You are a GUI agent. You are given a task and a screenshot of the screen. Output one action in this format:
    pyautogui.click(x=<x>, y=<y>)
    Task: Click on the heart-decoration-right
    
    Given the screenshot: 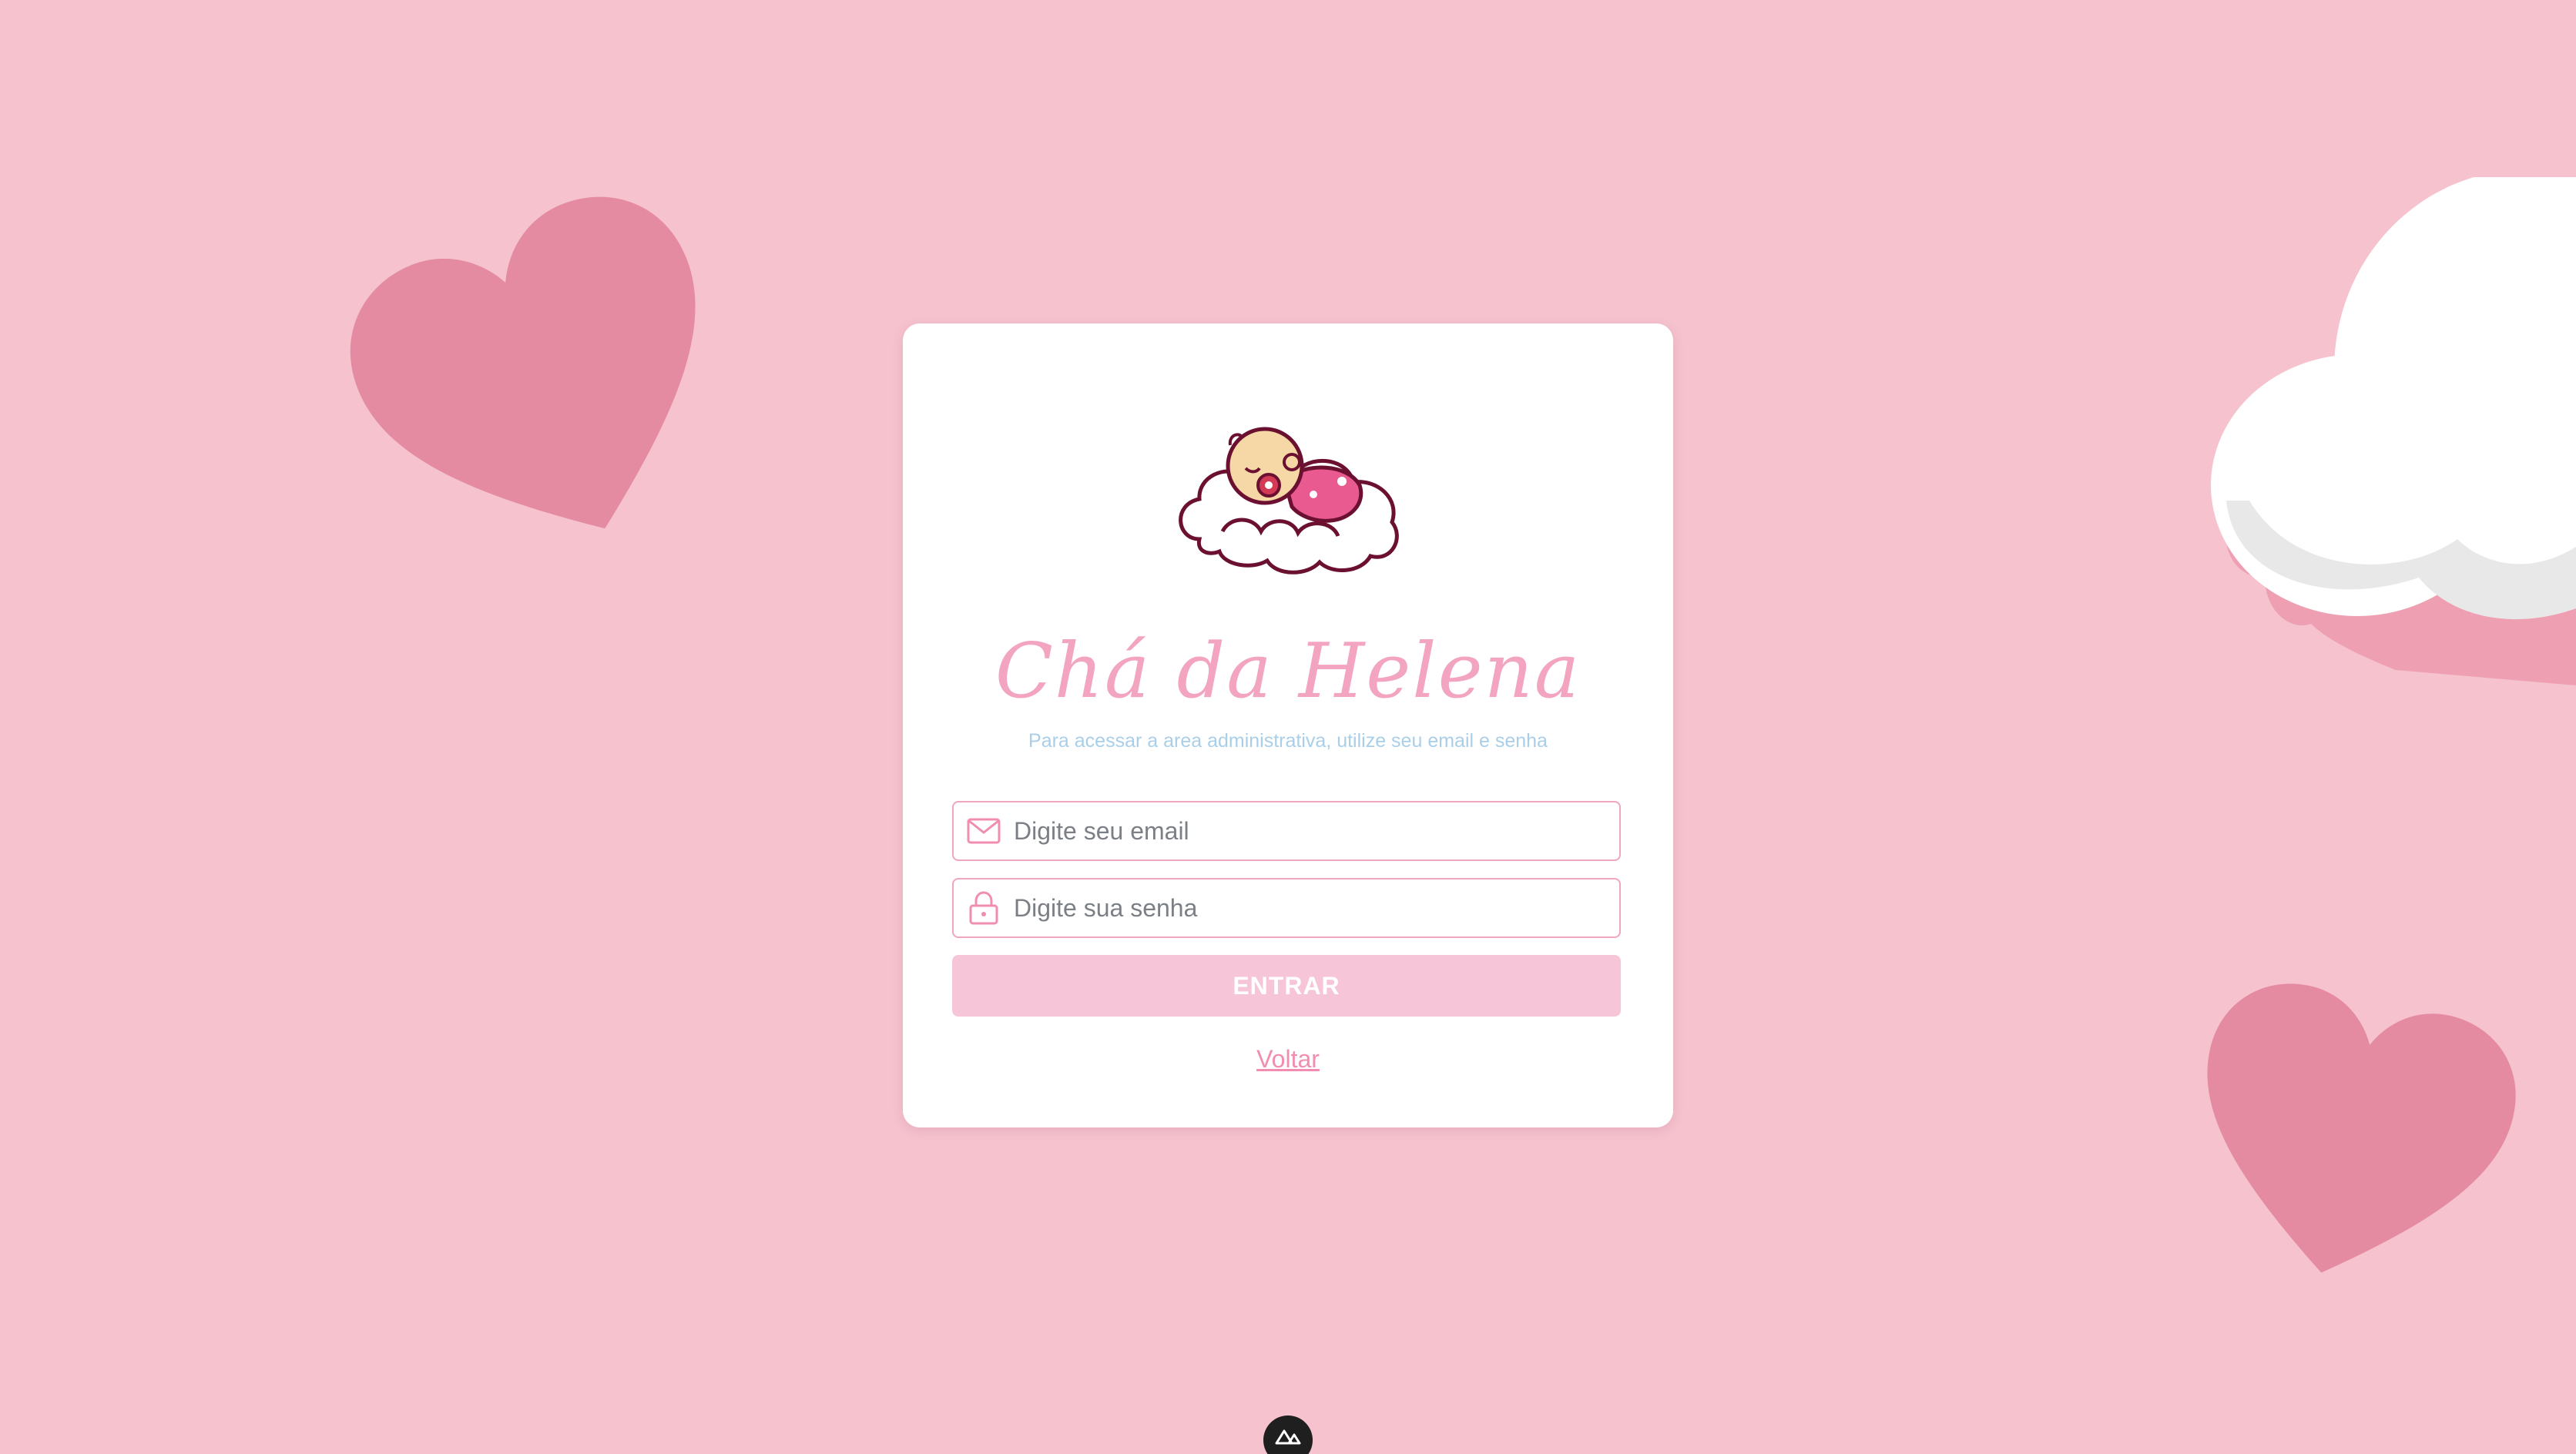 What is the action you would take?
    pyautogui.click(x=2361, y=1128)
    